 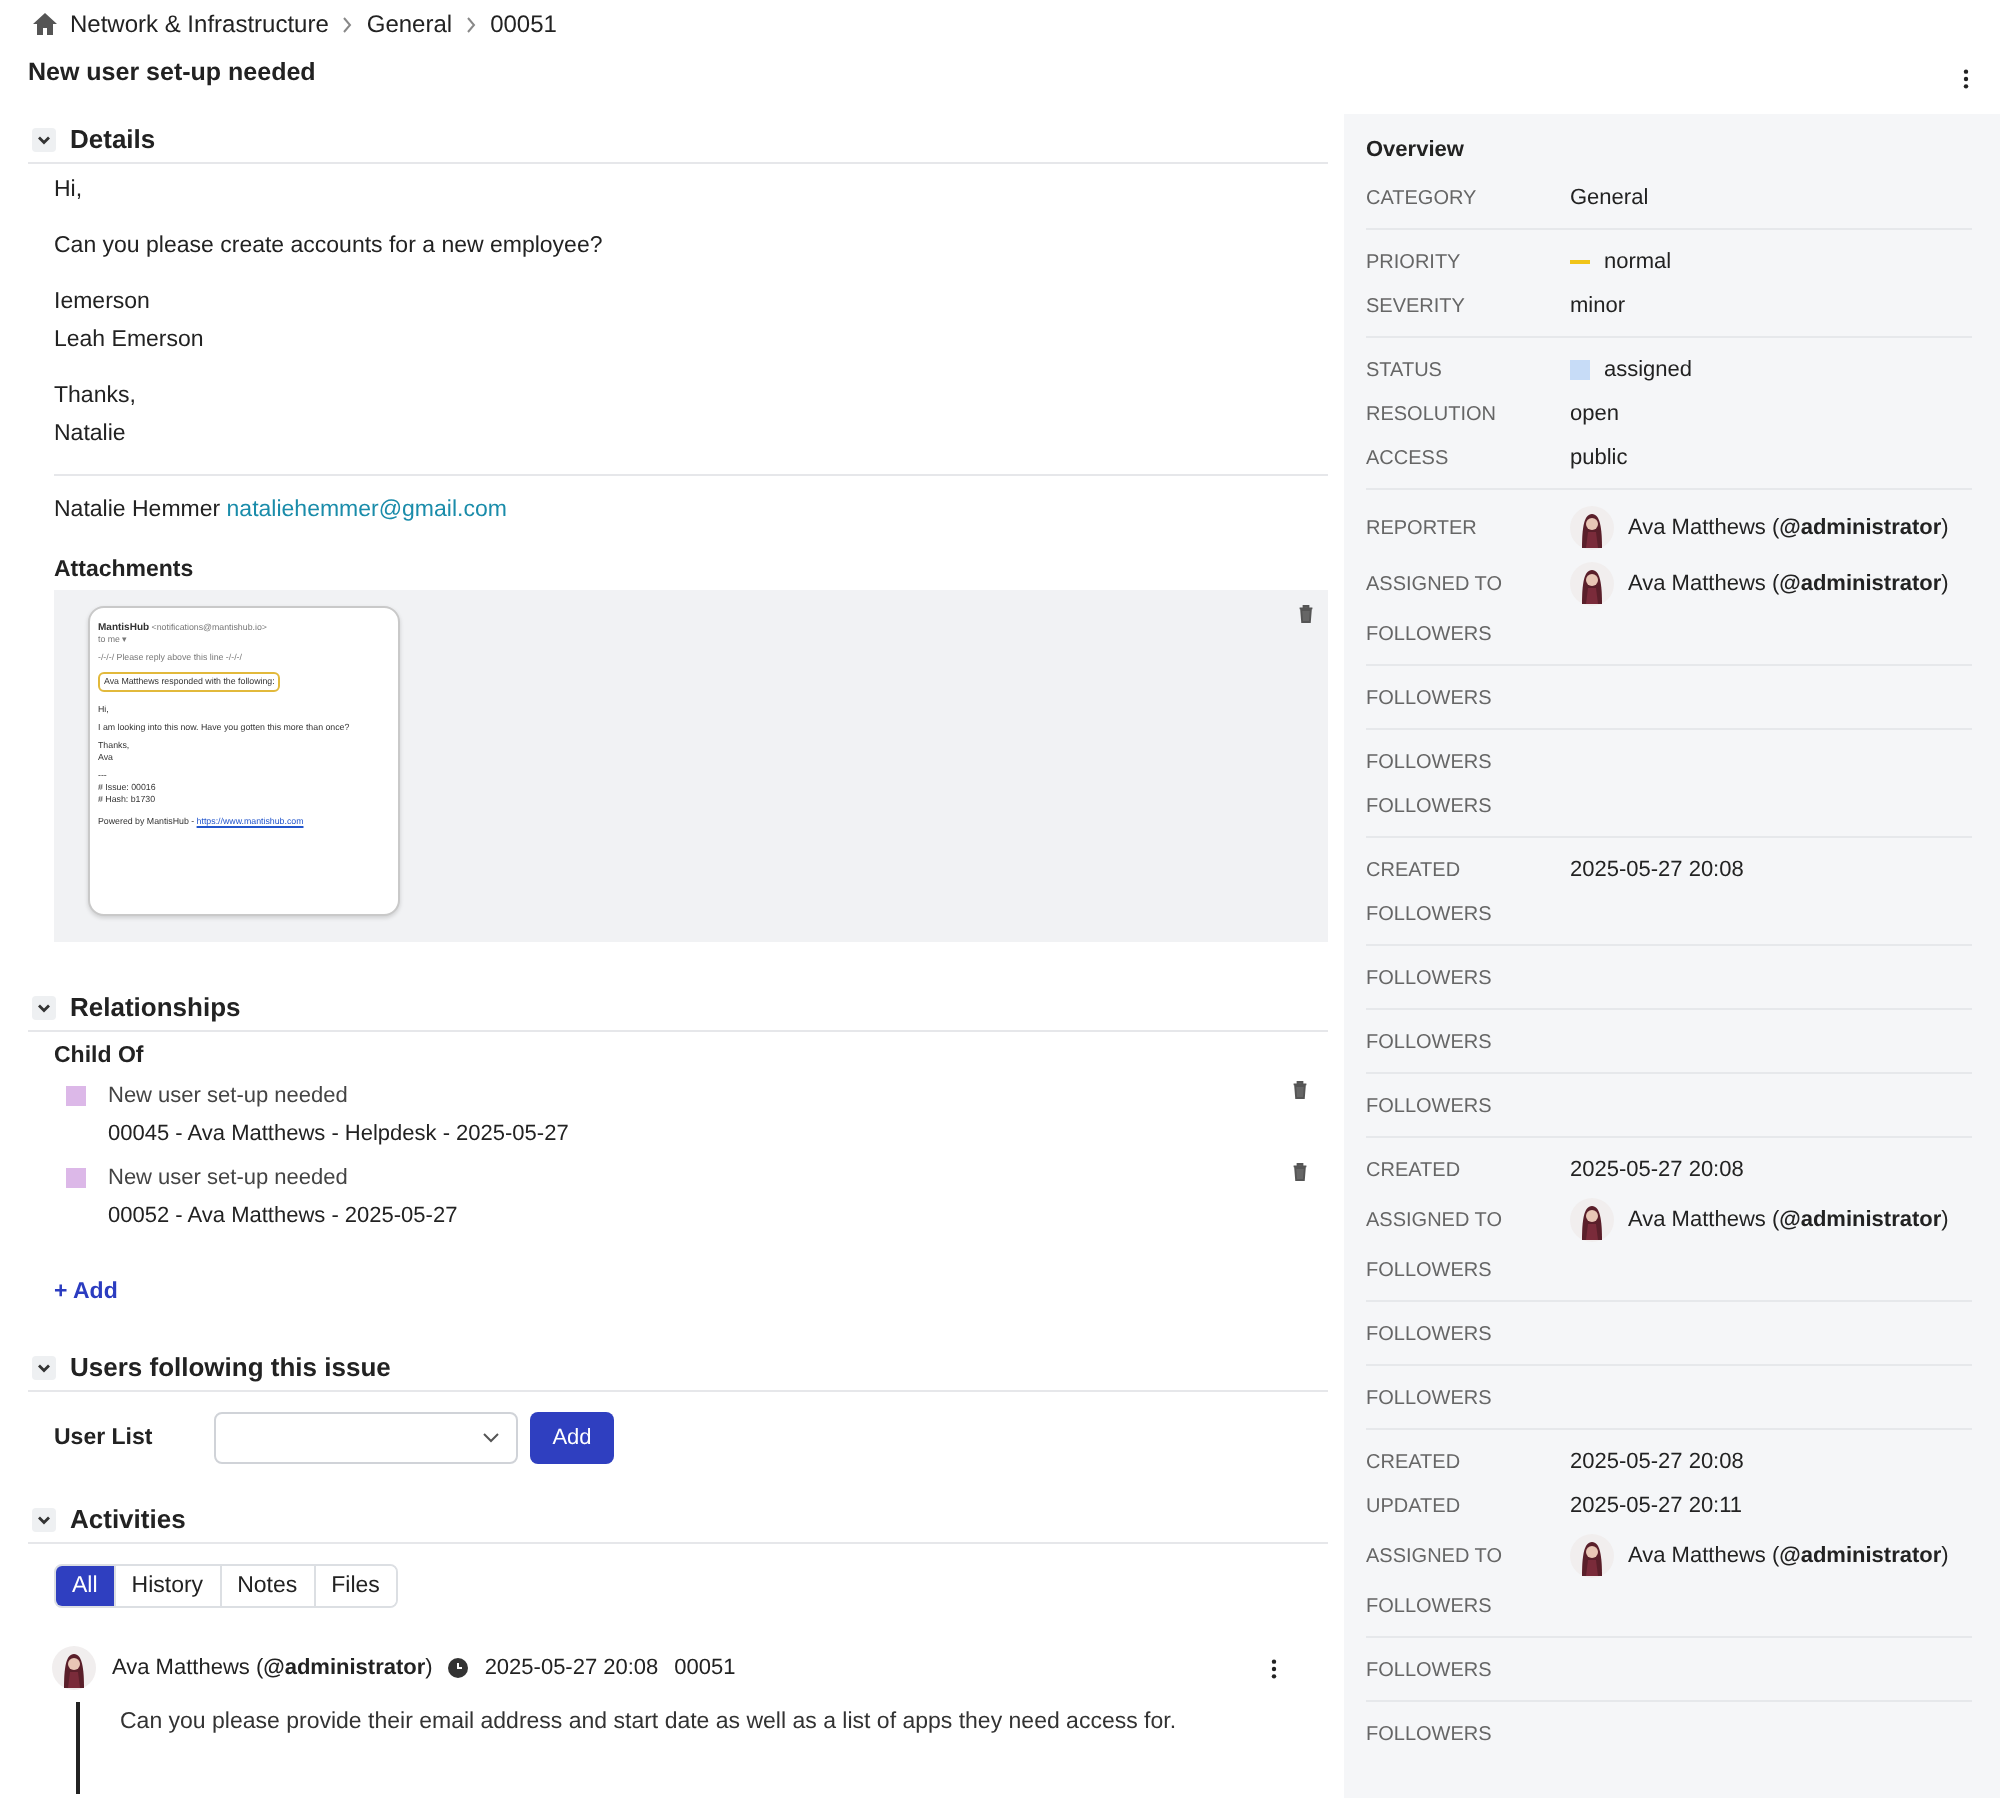 What do you see at coordinates (1416, 306) in the screenshot?
I see `field-label: SEVERITY` at bounding box center [1416, 306].